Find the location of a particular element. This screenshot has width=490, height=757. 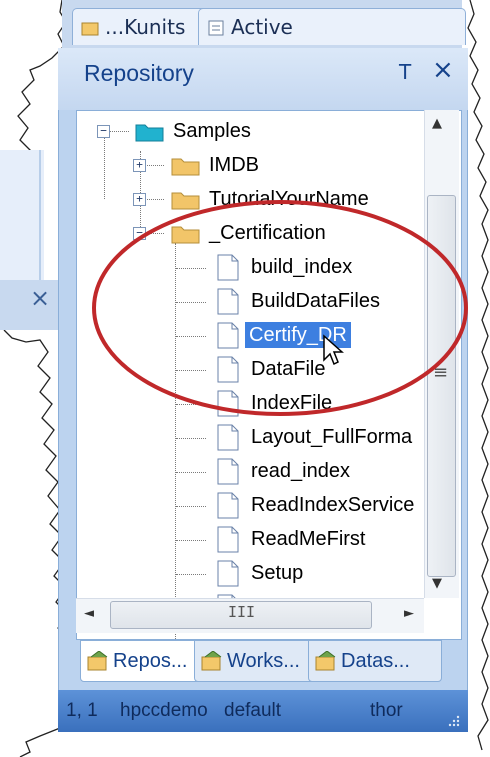

side-panel-close-icon: × is located at coordinates (40, 298).